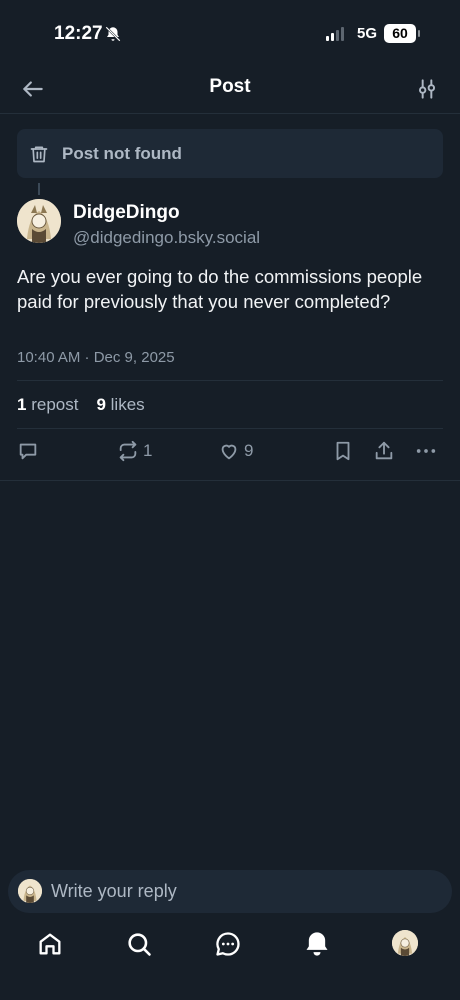  Describe the element at coordinates (335, 34) in the screenshot. I see `signal-icon` at that location.